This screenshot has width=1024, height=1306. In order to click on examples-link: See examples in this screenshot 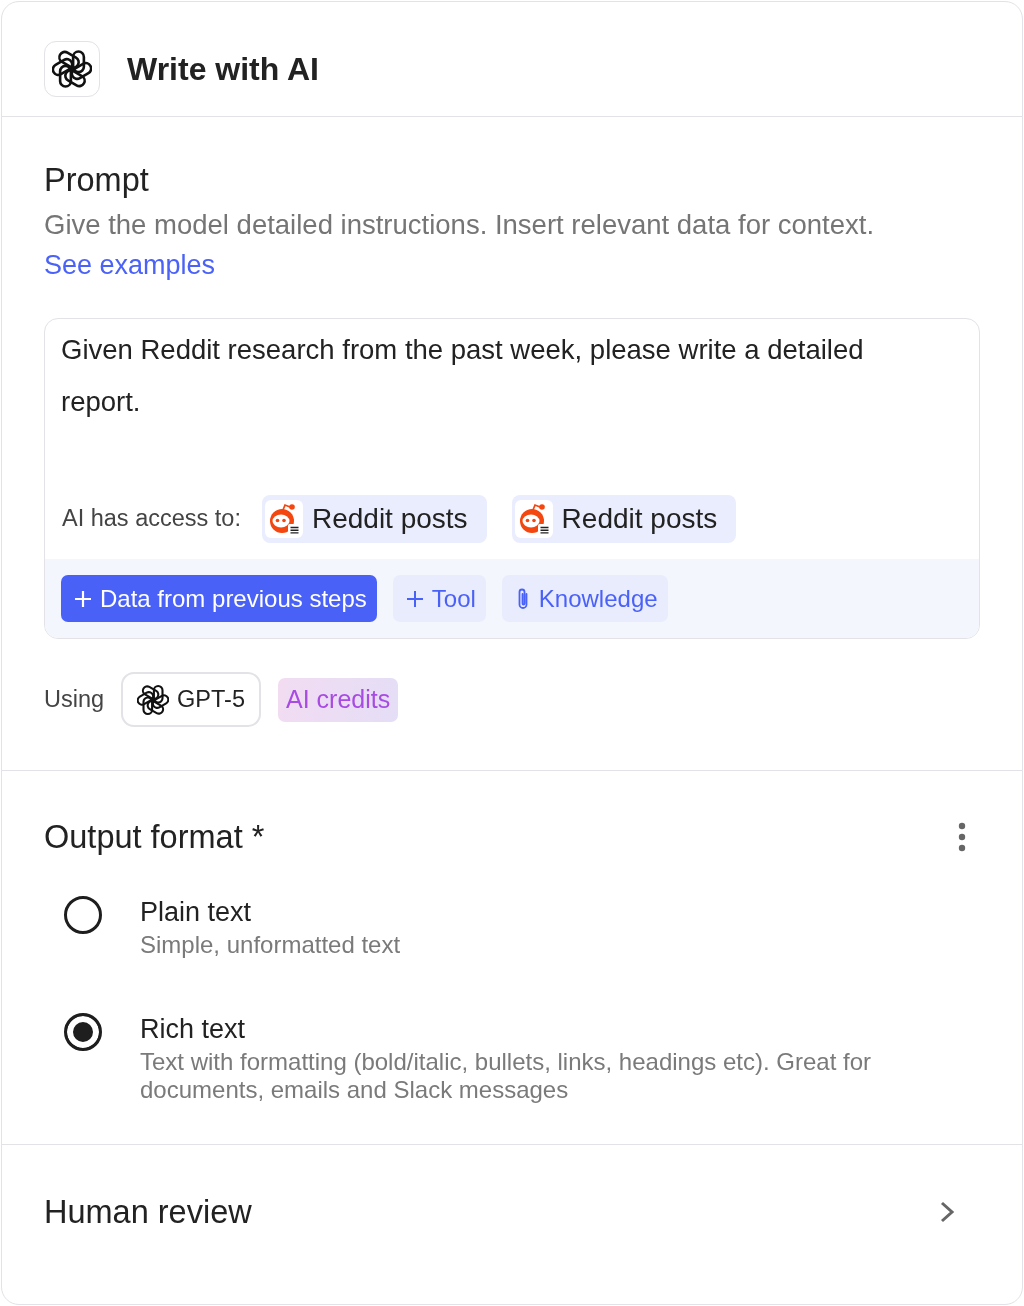, I will do `click(130, 265)`.